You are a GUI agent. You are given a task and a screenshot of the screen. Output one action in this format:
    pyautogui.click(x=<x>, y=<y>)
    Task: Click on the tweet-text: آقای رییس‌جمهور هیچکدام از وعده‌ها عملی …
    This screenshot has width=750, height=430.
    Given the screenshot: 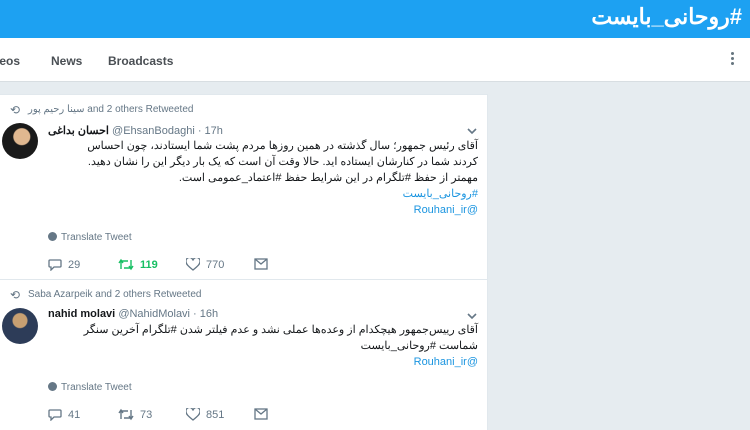 What is the action you would take?
    pyautogui.click(x=263, y=346)
    